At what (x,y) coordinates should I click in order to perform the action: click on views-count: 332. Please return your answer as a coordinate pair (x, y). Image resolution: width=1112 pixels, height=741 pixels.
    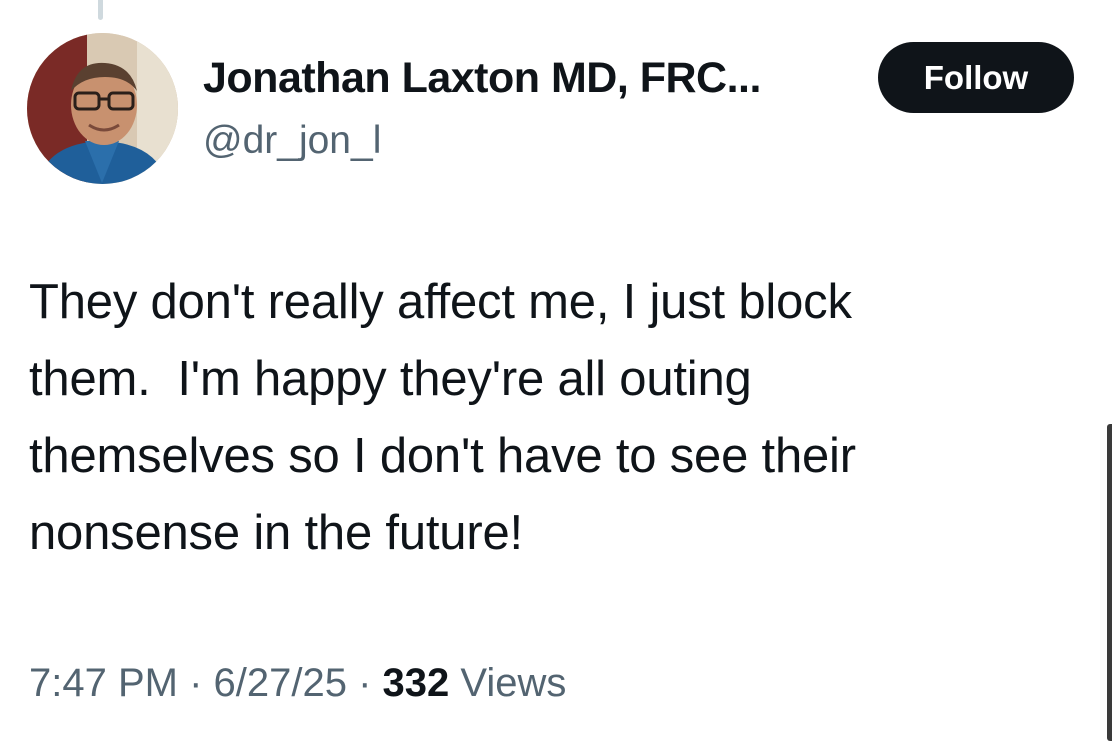
    Looking at the image, I should click on (416, 683).